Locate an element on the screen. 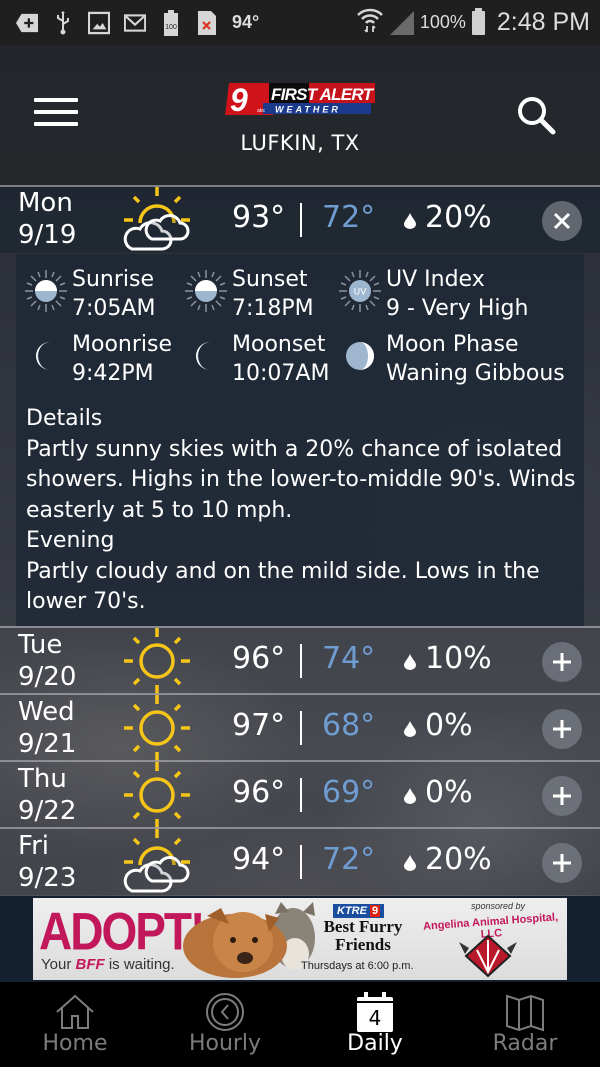  svg-text: 100 is located at coordinates (171, 27).